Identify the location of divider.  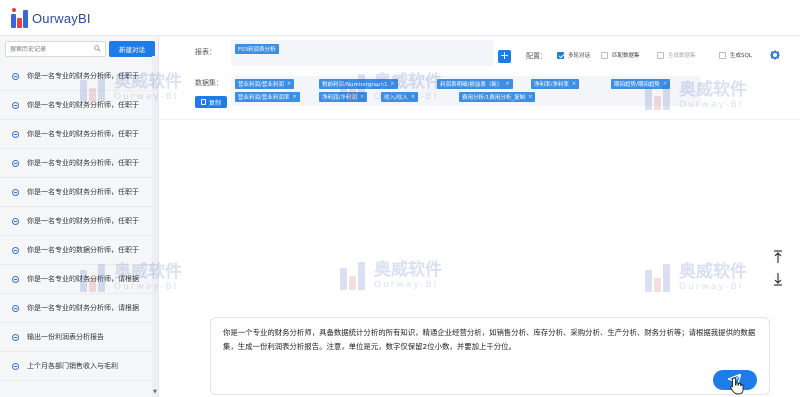
(480, 119).